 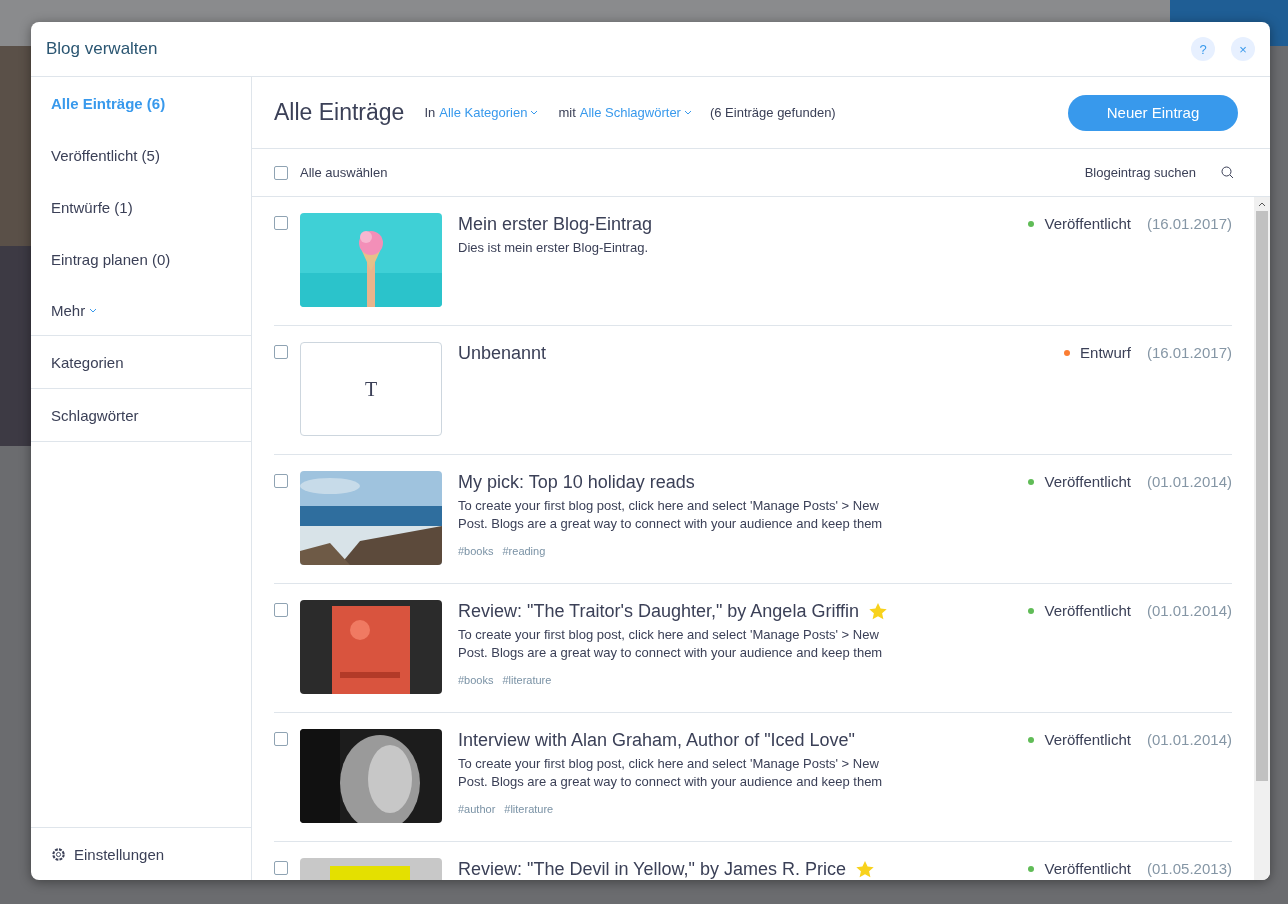 I want to click on settings-icon, so click(x=58, y=854).